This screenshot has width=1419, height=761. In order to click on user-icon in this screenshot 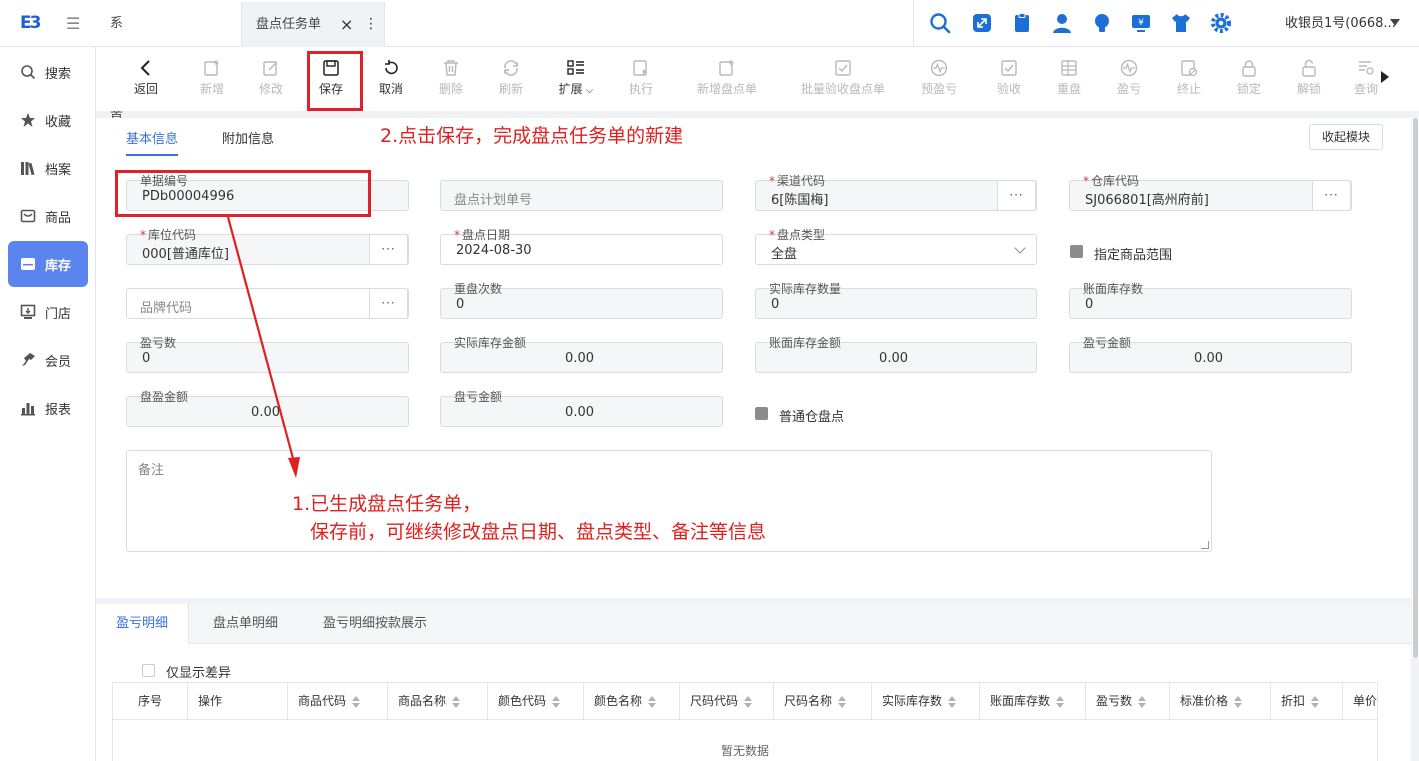, I will do `click(1062, 23)`.